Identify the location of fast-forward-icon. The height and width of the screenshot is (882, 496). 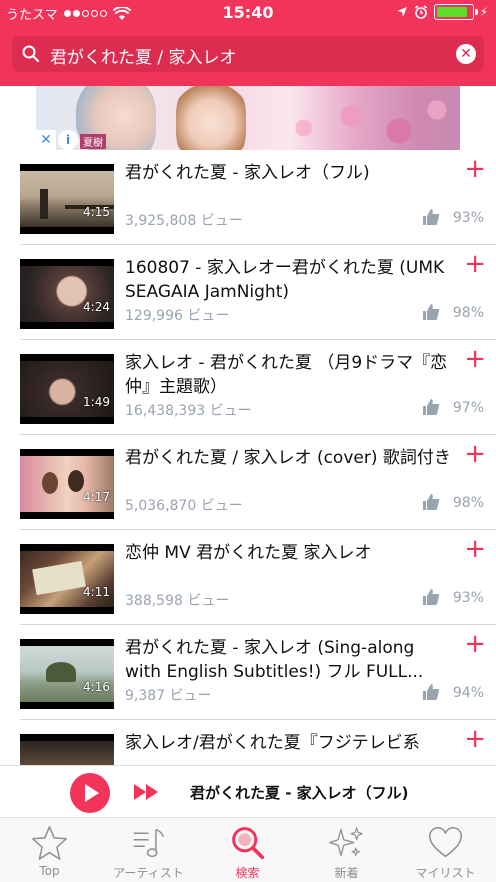
(147, 792).